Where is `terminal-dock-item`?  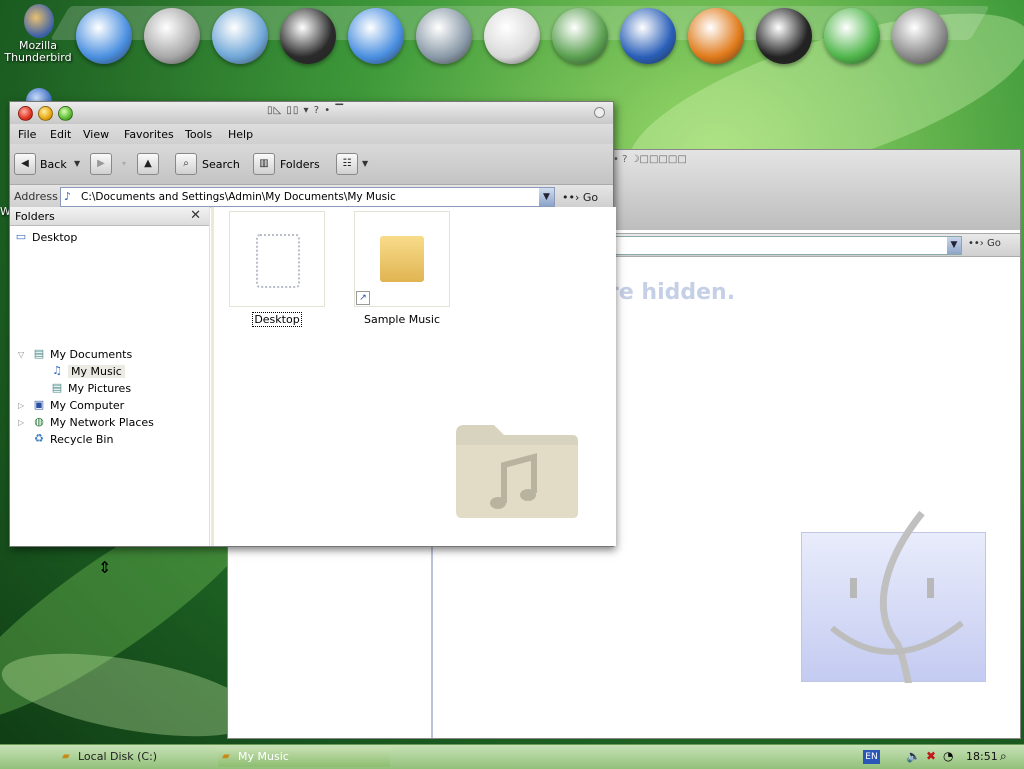
terminal-dock-item is located at coordinates (784, 36).